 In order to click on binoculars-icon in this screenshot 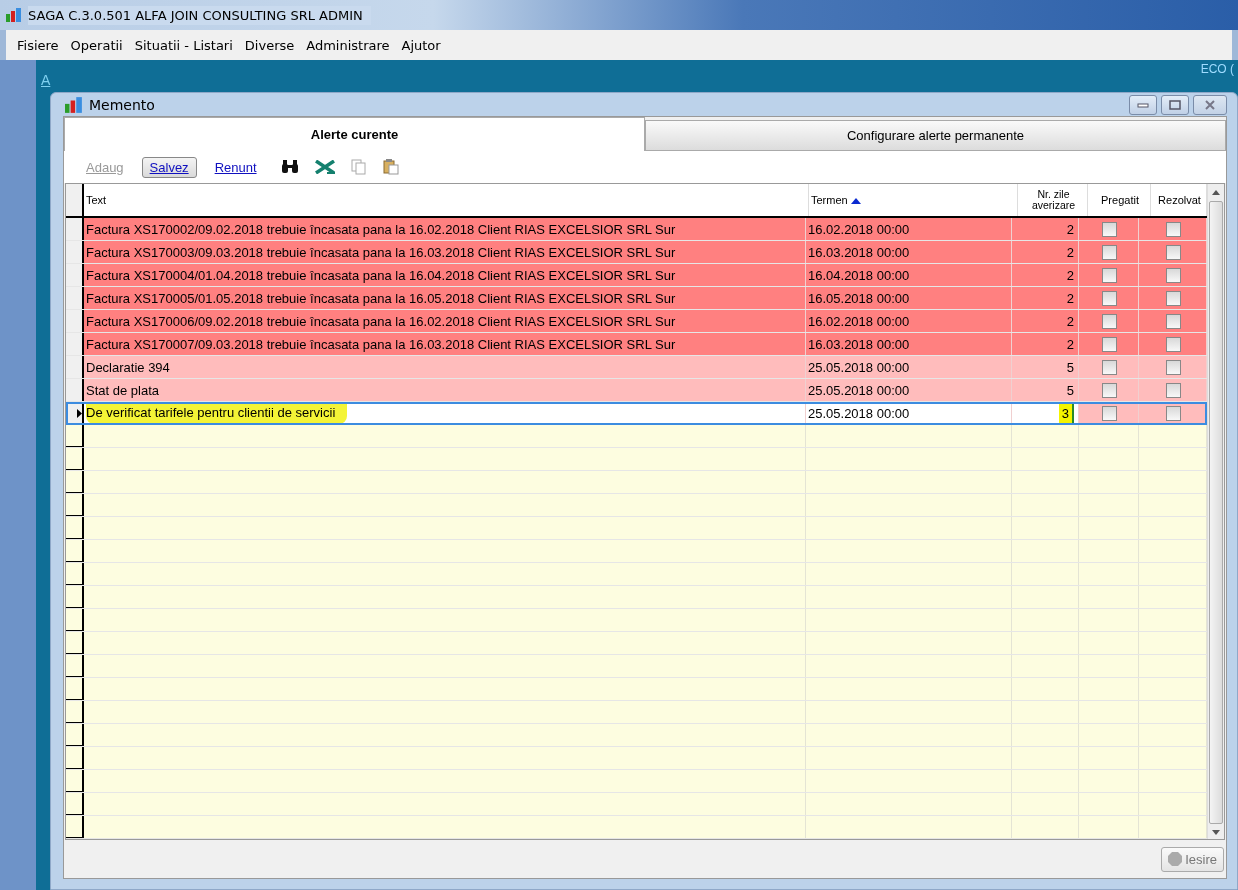, I will do `click(289, 167)`.